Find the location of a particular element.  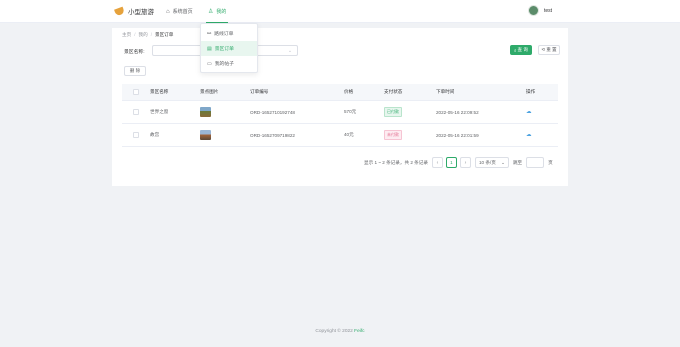

user-icon: ♙ is located at coordinates (211, 11).